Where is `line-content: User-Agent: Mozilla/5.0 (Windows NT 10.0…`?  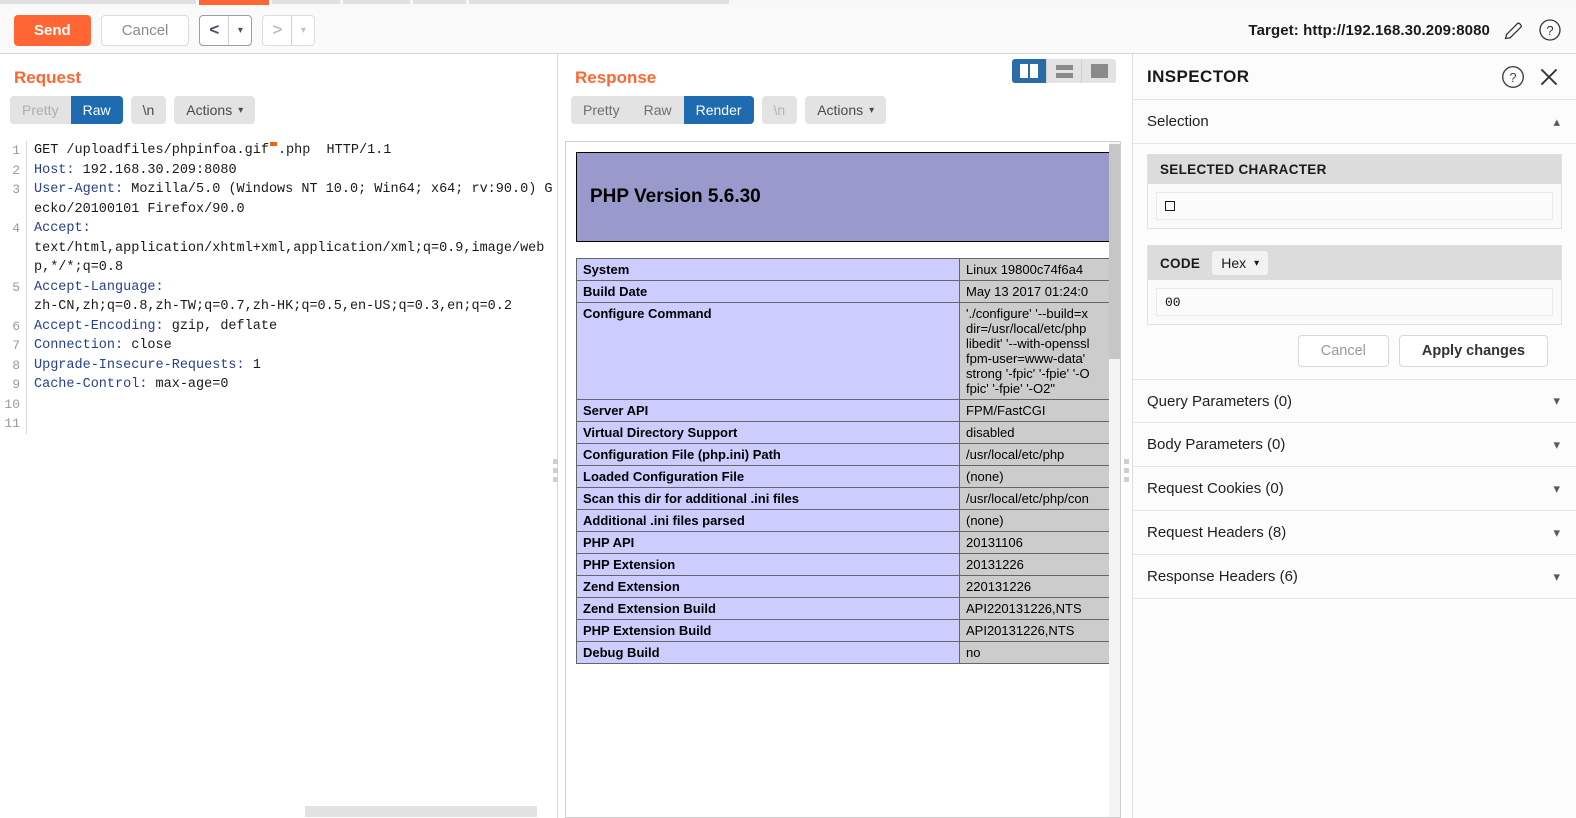 line-content: User-Agent: Mozilla/5.0 (Windows NT 10.0… is located at coordinates (291, 199).